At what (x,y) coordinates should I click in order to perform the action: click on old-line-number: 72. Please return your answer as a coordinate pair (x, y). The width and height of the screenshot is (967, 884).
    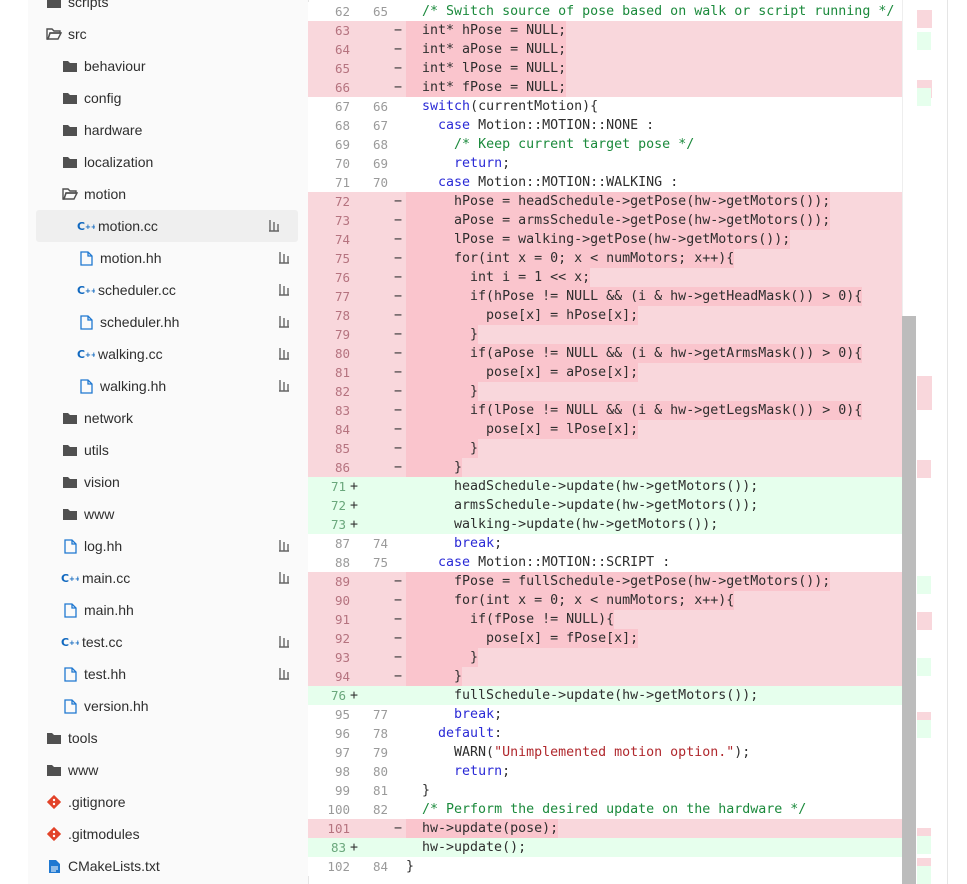
    Looking at the image, I should click on (330, 201).